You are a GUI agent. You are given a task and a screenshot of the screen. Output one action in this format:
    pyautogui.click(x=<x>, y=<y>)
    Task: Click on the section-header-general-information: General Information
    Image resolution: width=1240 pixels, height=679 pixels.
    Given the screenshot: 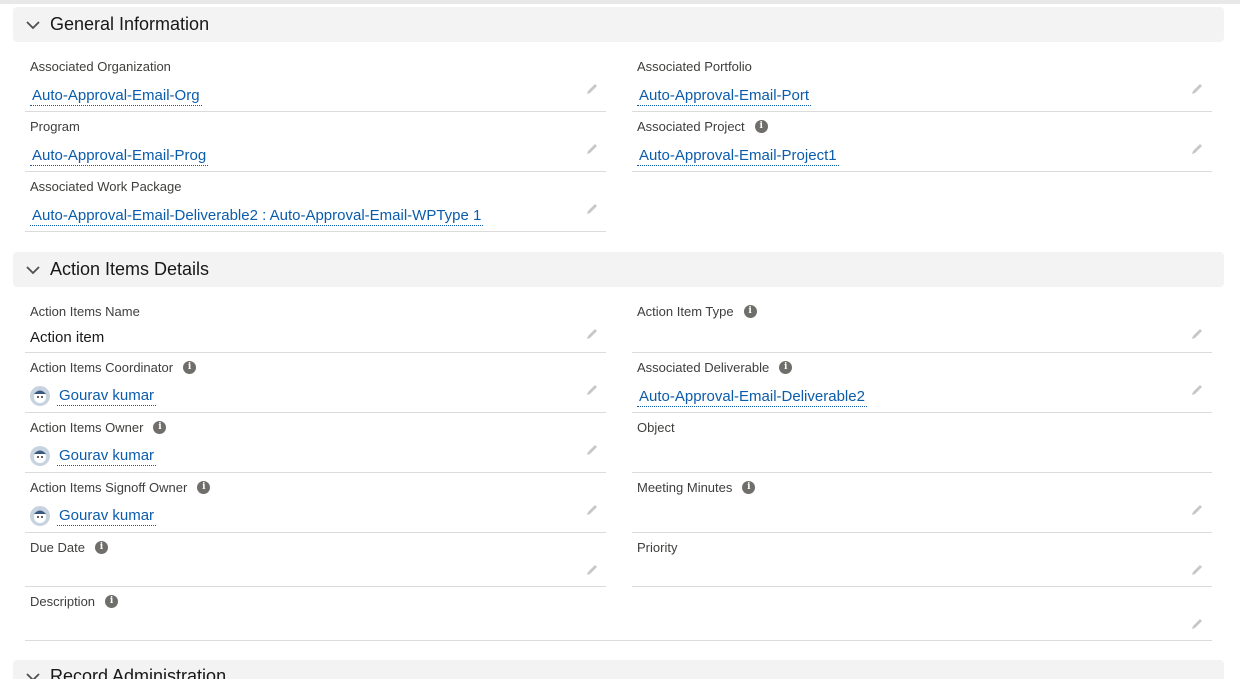 What is the action you would take?
    pyautogui.click(x=618, y=24)
    